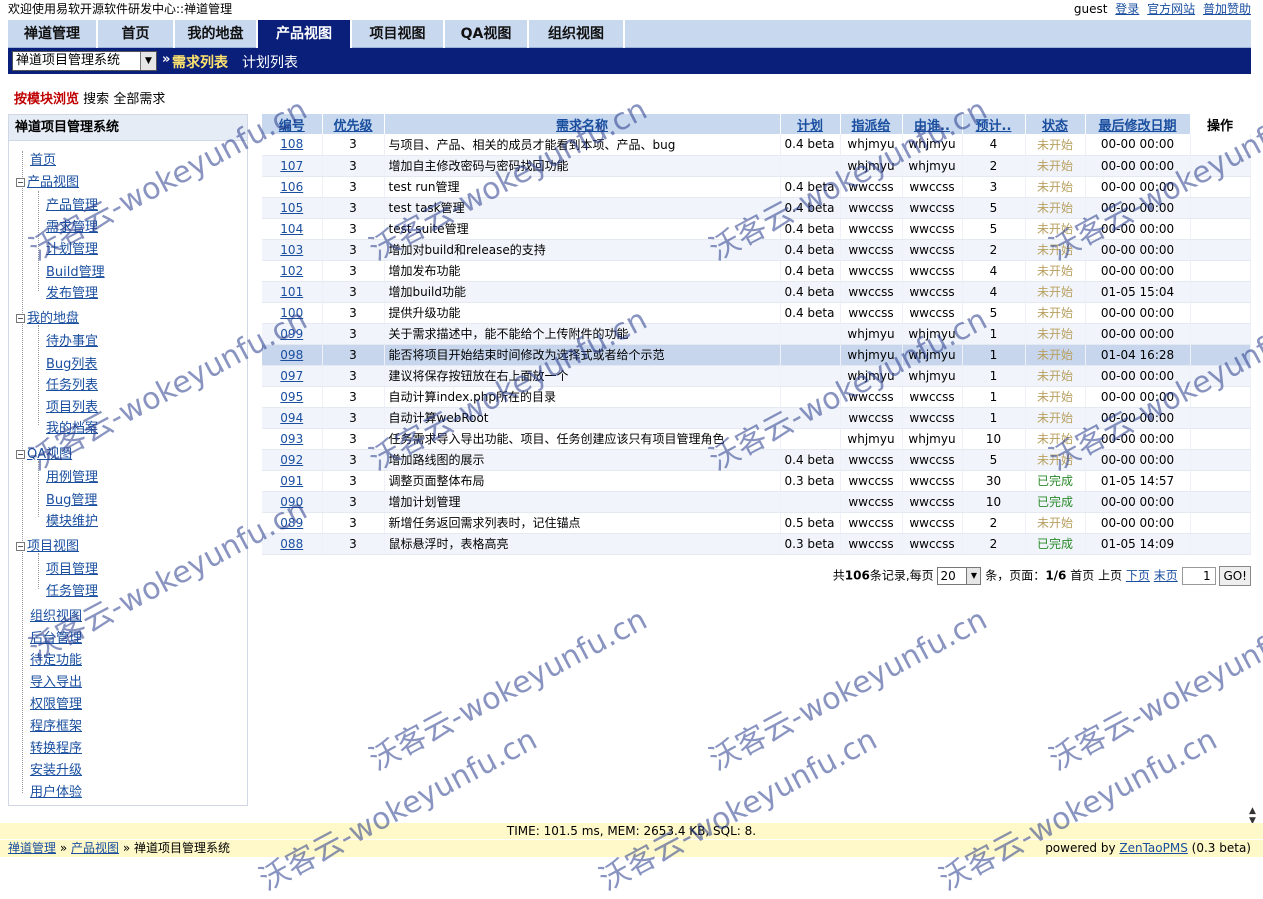 Image resolution: width=1263 pixels, height=899 pixels. I want to click on product-select: 禅道项目管理系统 ▼, so click(84, 61).